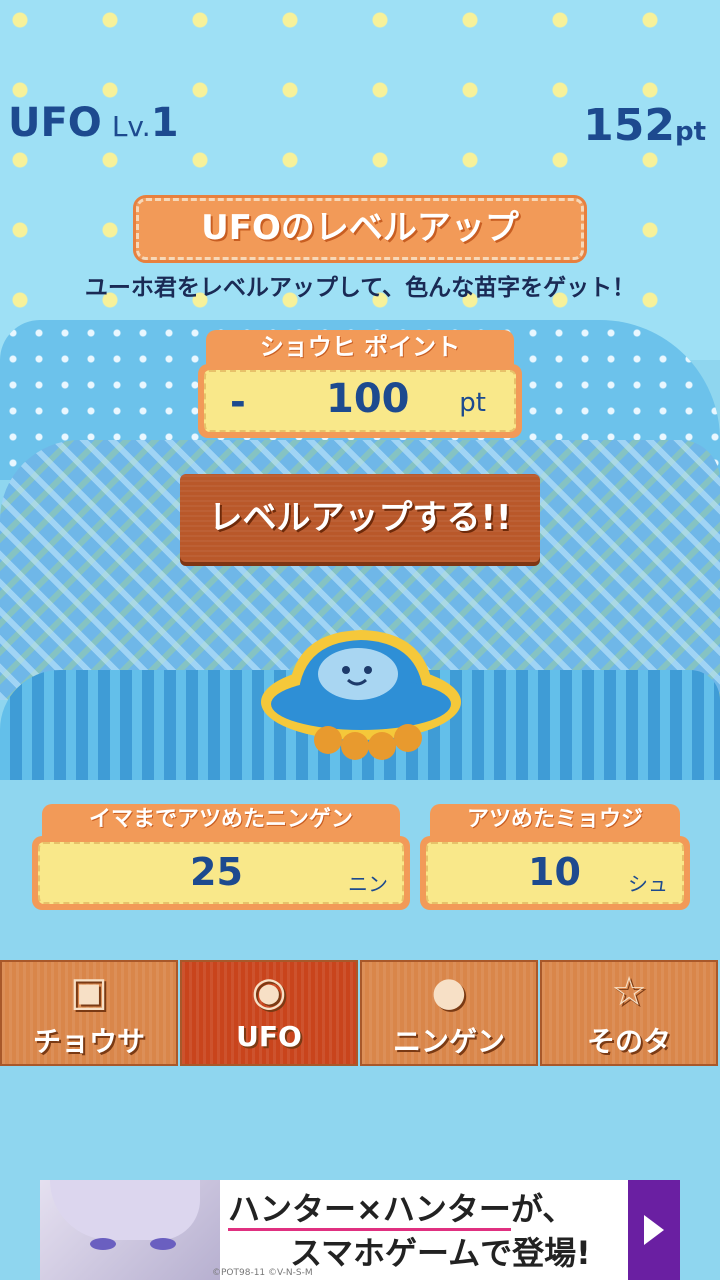  Describe the element at coordinates (164, 123) in the screenshot. I see `level-value: 1` at that location.